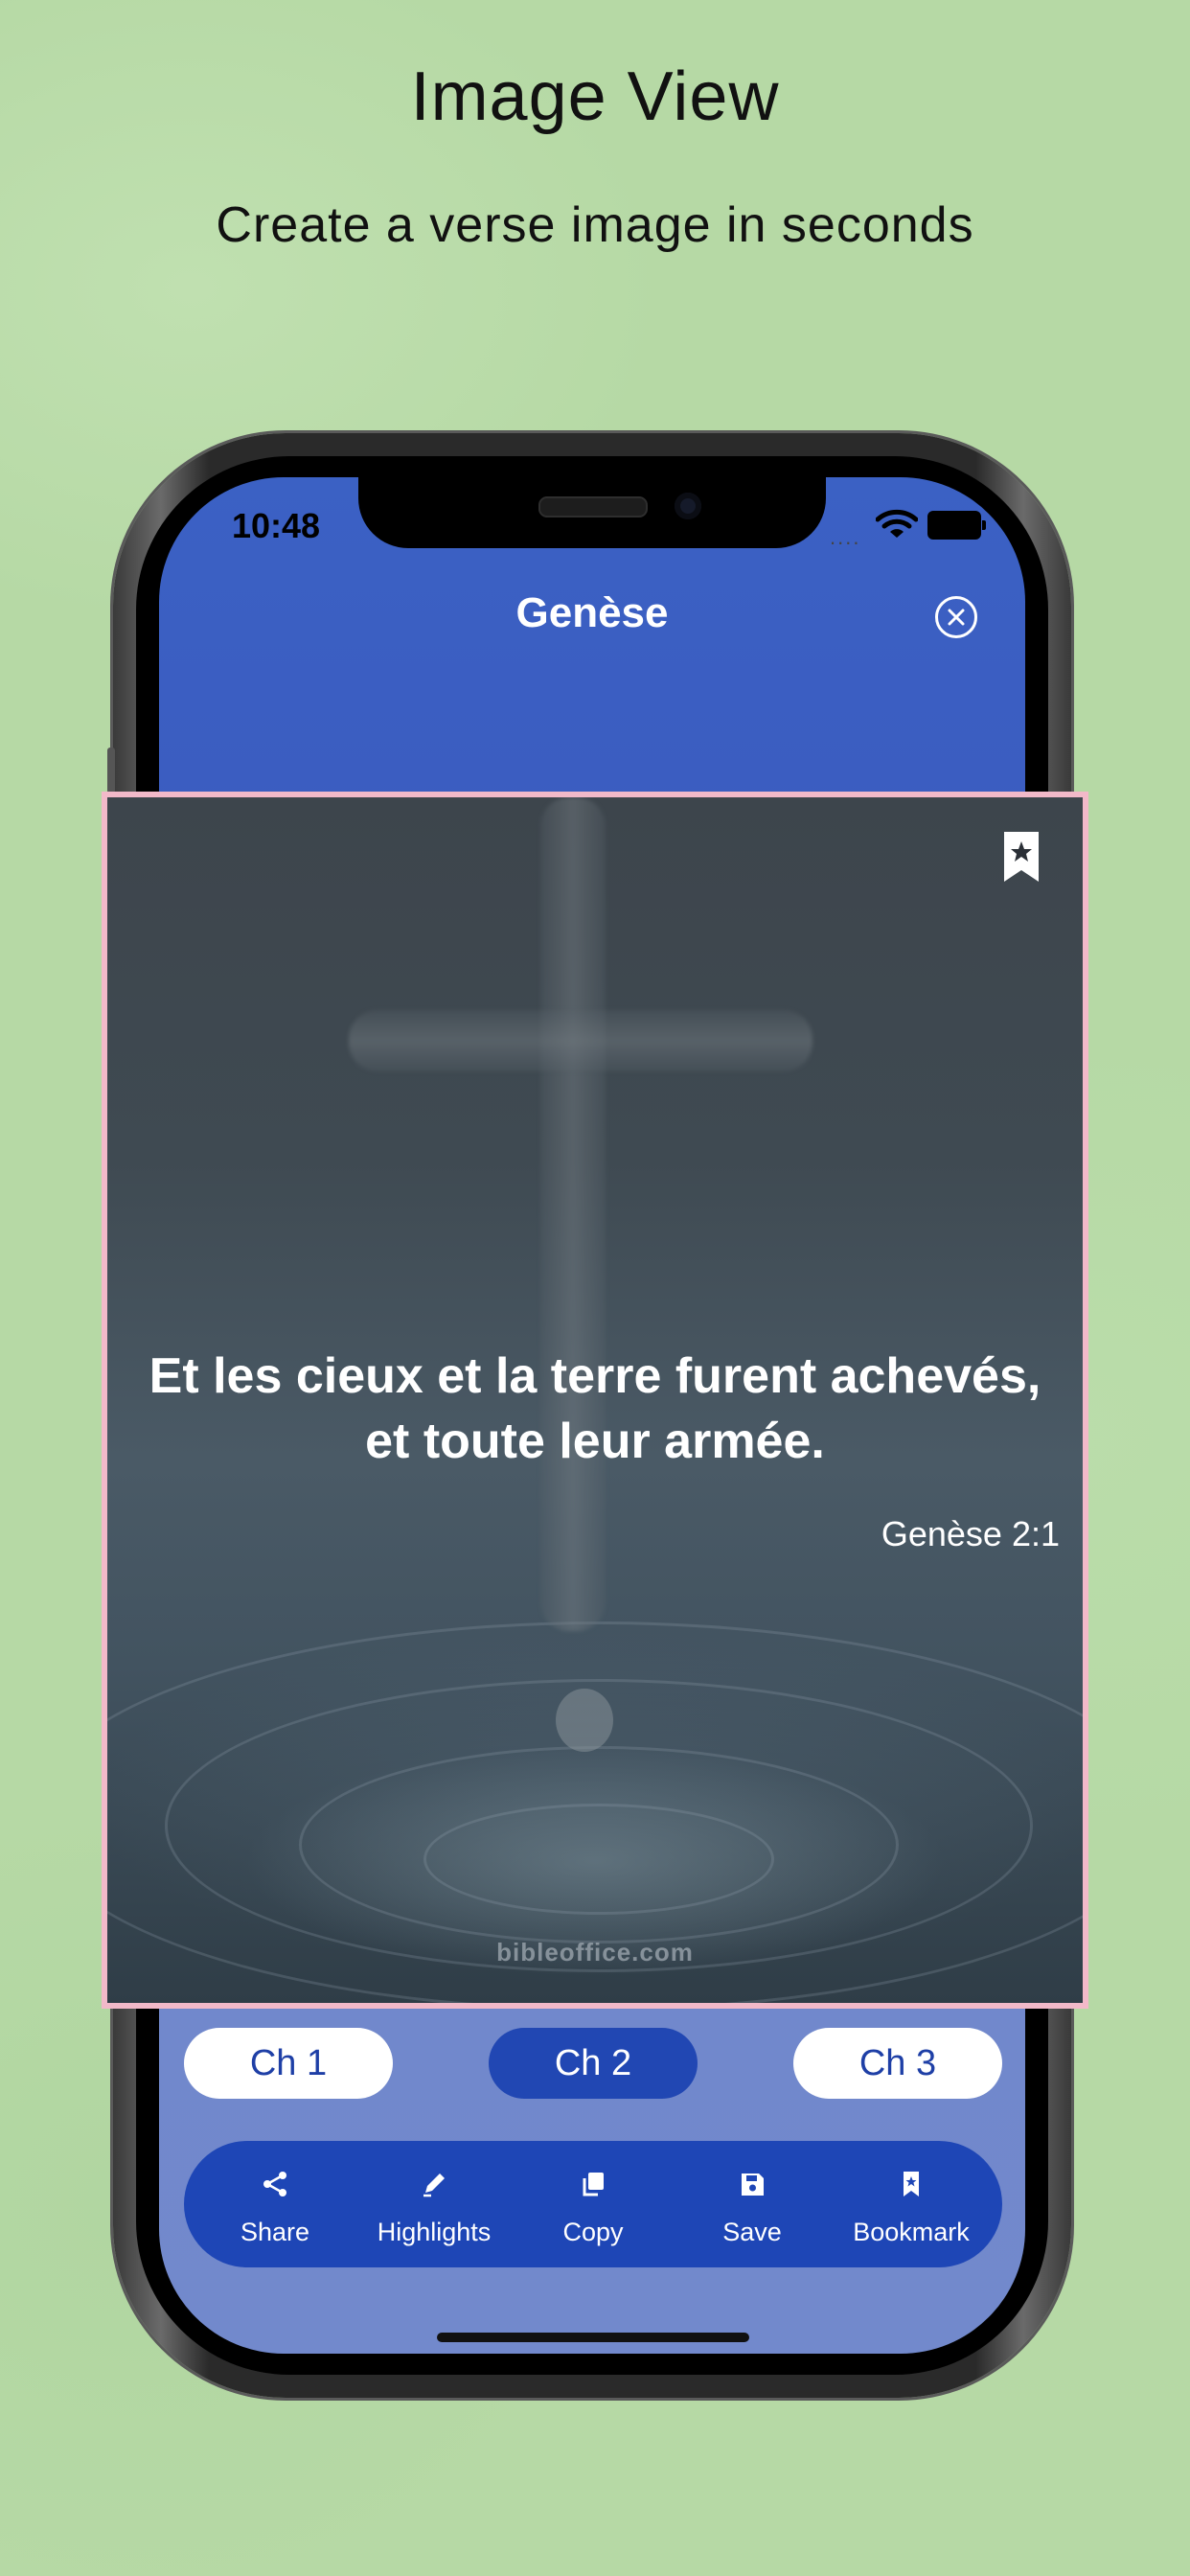 This screenshot has width=1190, height=2576. Describe the element at coordinates (435, 2204) in the screenshot. I see `highlights-button: Highlights` at that location.